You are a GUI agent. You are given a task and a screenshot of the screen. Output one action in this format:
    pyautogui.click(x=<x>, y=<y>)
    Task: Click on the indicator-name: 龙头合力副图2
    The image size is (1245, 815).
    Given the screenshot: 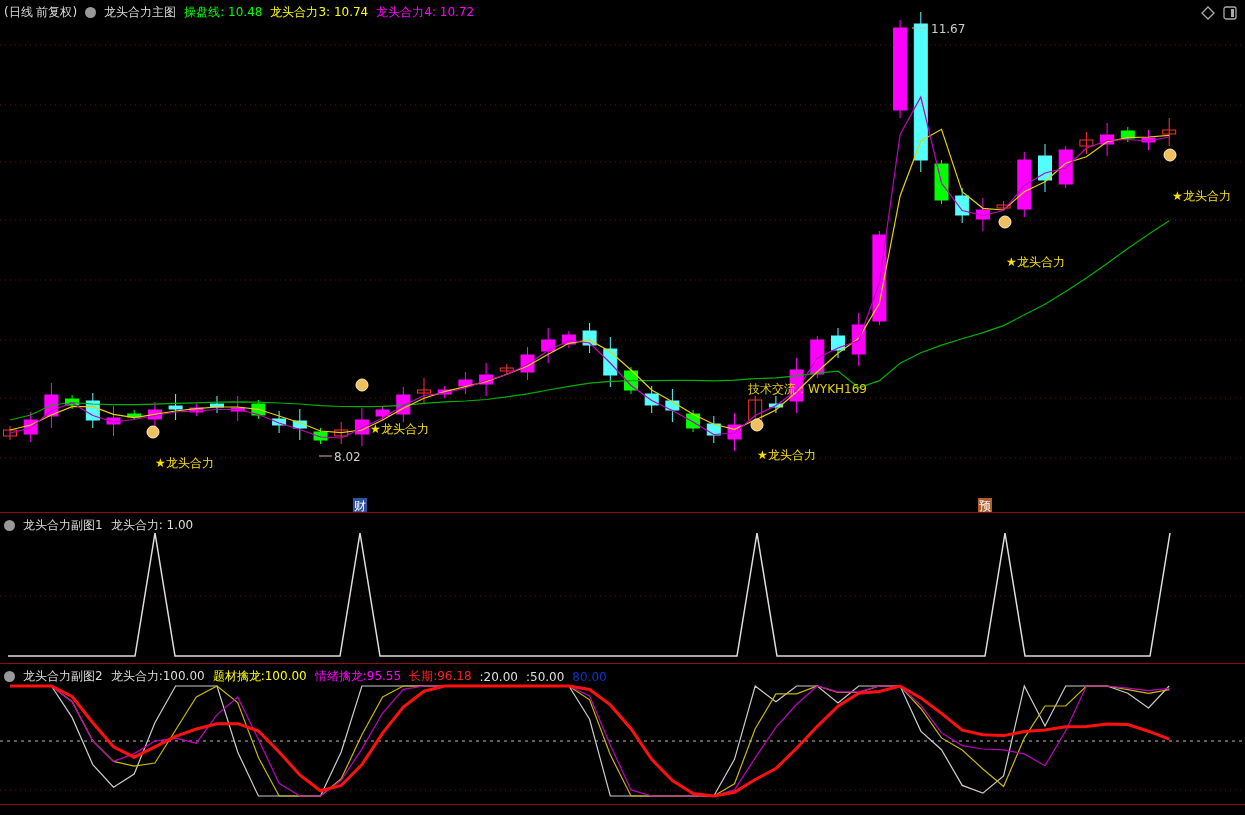 What is the action you would take?
    pyautogui.click(x=63, y=676)
    